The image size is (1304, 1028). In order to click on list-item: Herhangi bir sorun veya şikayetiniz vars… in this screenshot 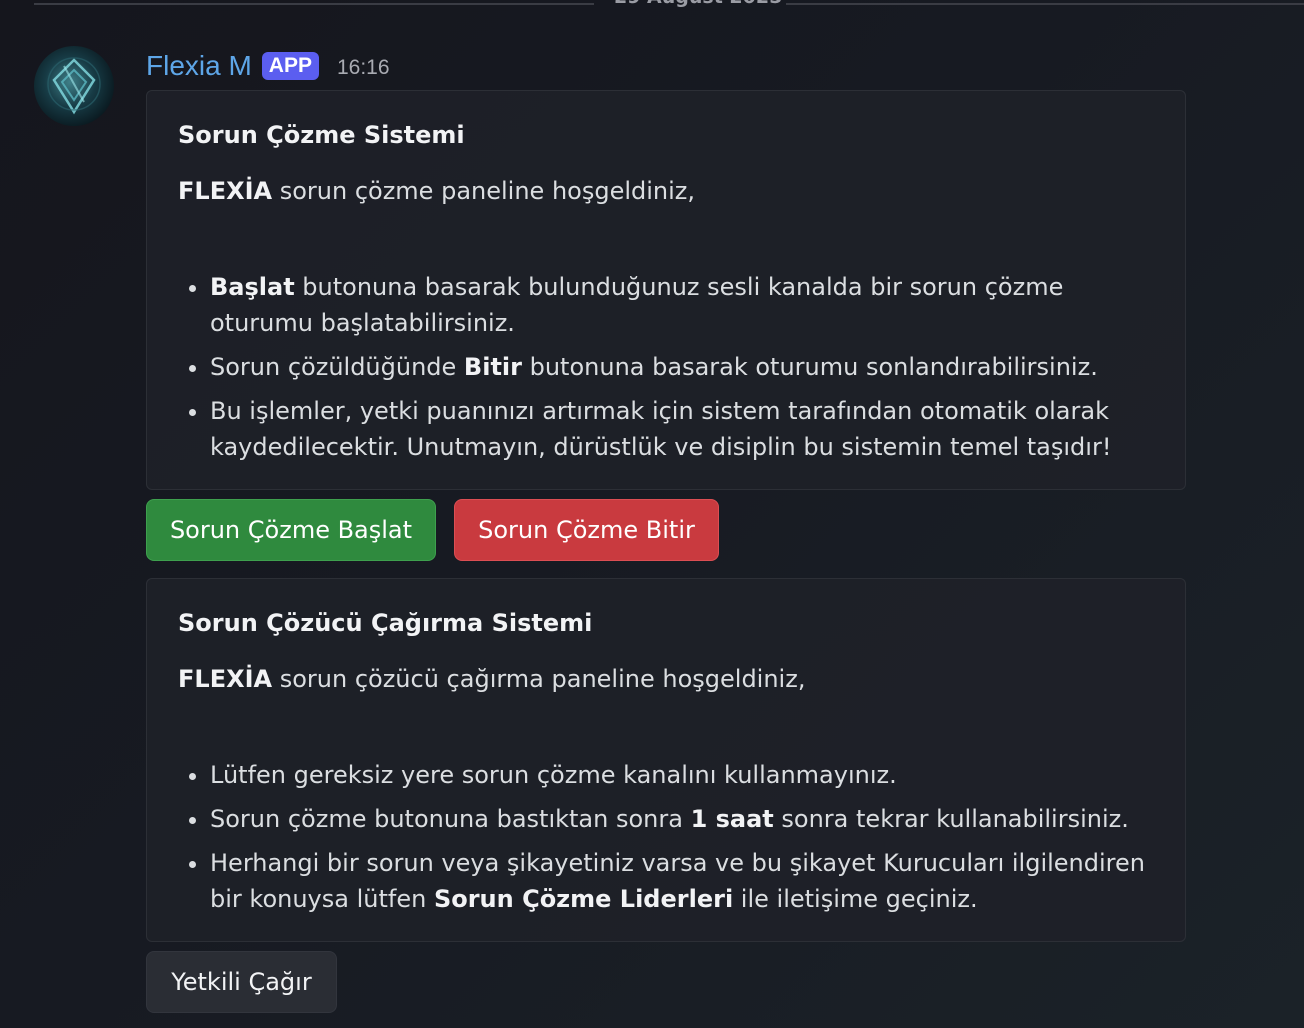, I will do `click(682, 881)`.